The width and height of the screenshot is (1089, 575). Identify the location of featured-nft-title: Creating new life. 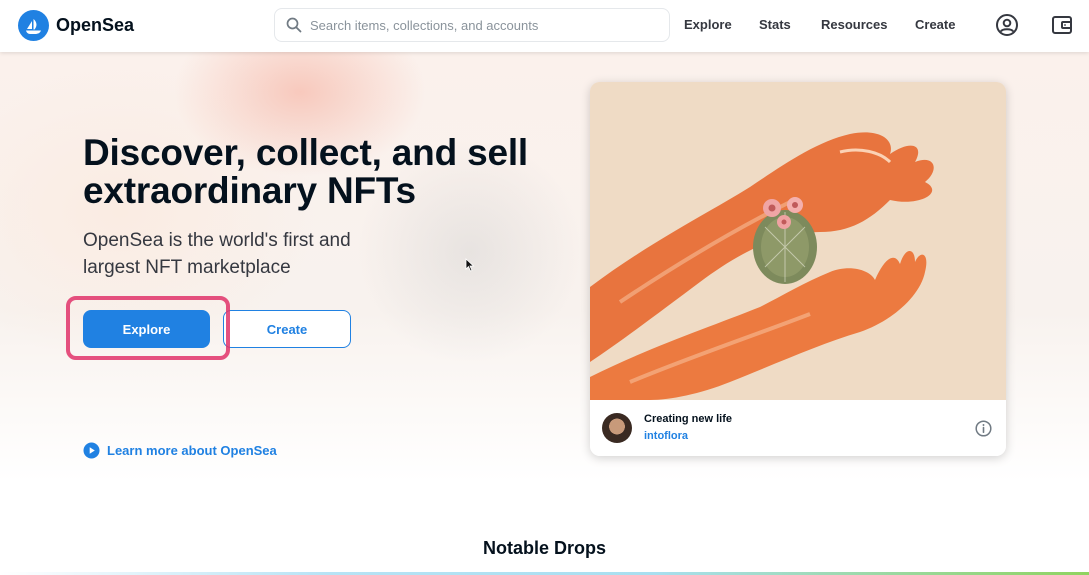
(688, 419).